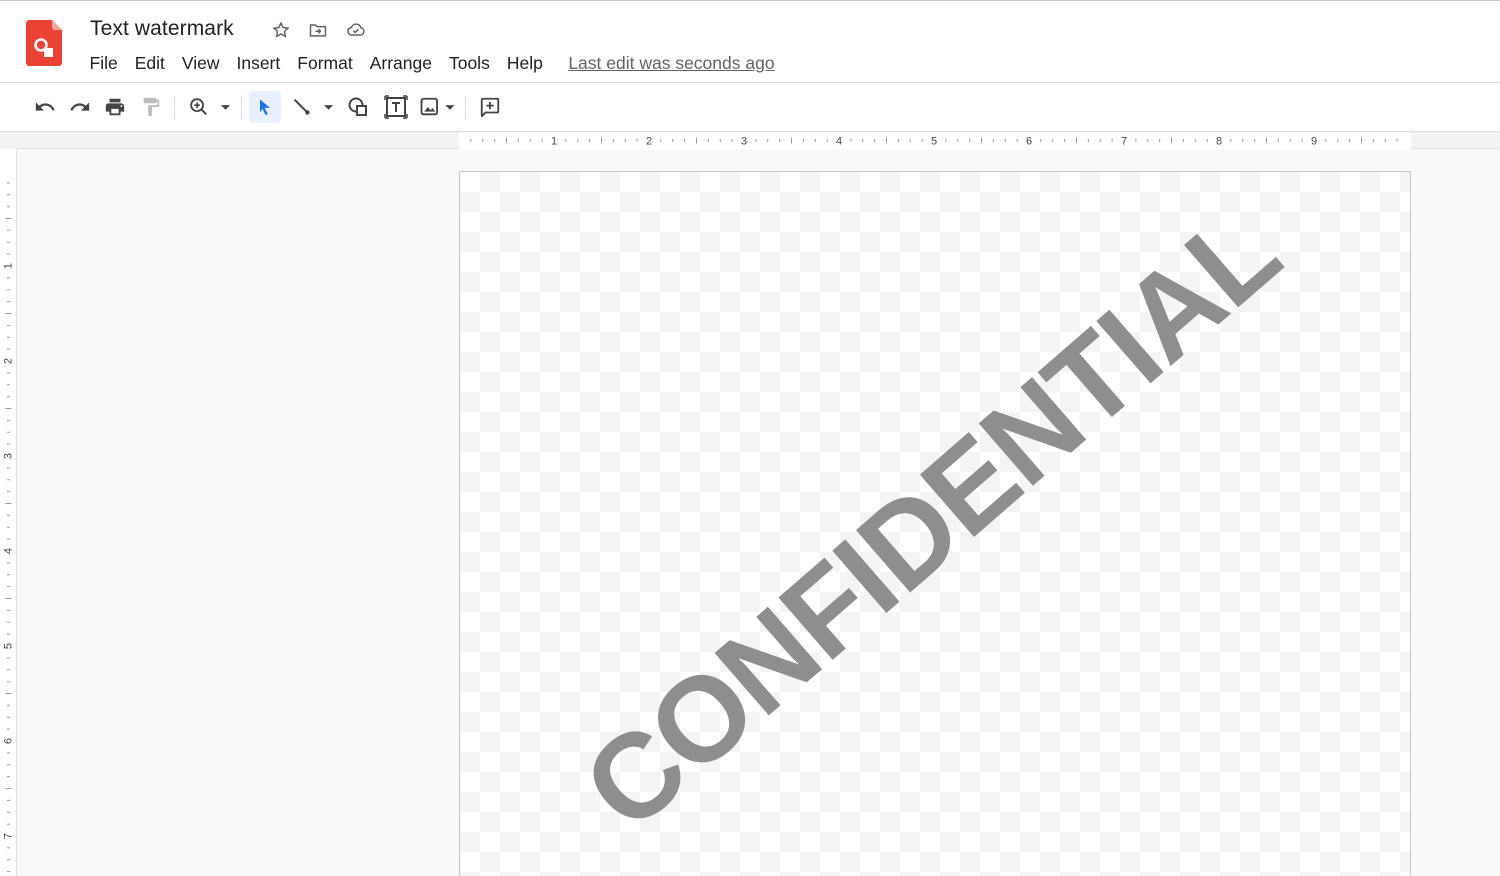 This screenshot has width=1500, height=876. Describe the element at coordinates (8, 512) in the screenshot. I see `vertical-ruler: 1 2 3 4 5 6 7` at that location.